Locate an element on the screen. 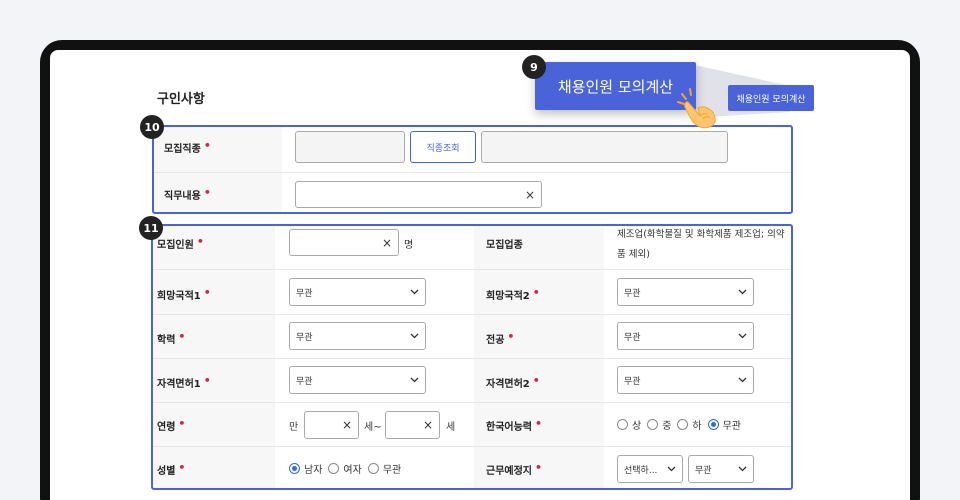  workplace-district-select: 무관 is located at coordinates (721, 469).